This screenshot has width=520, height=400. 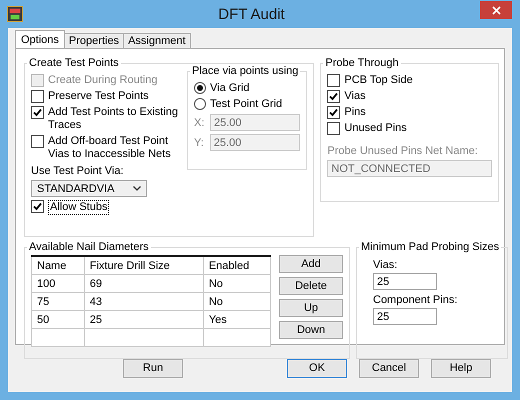 What do you see at coordinates (144, 301) in the screenshot?
I see `table-cell: 43` at bounding box center [144, 301].